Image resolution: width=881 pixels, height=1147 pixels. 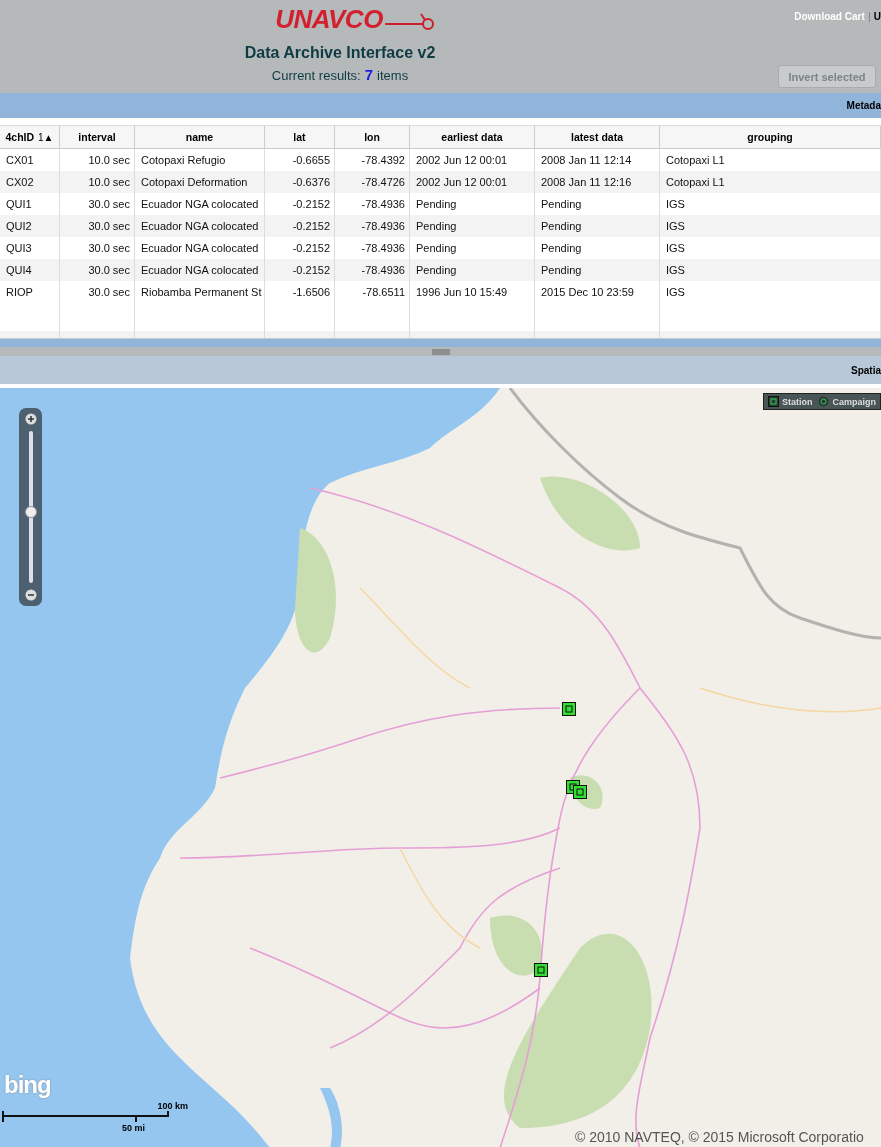 What do you see at coordinates (369, 74) in the screenshot?
I see `results-count: 7` at bounding box center [369, 74].